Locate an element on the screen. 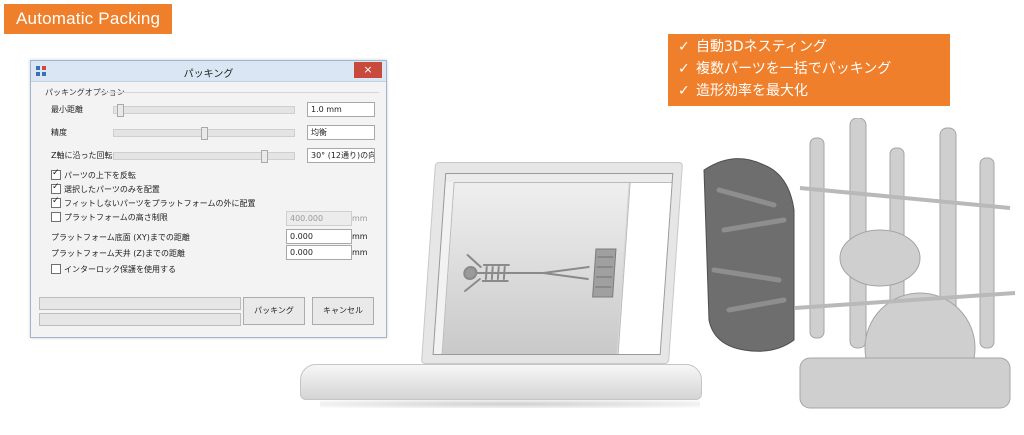 The height and width of the screenshot is (435, 1024). laptop-lid is located at coordinates (552, 263).